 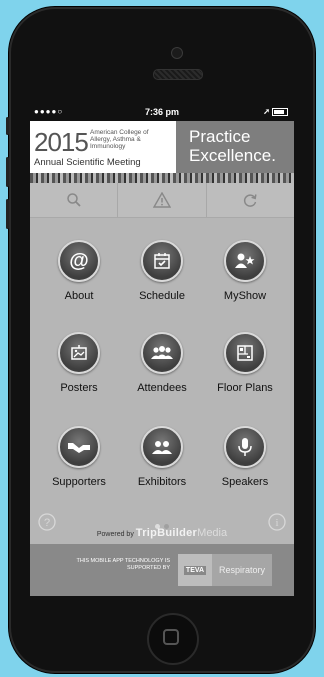 I want to click on toolbar, so click(x=162, y=200).